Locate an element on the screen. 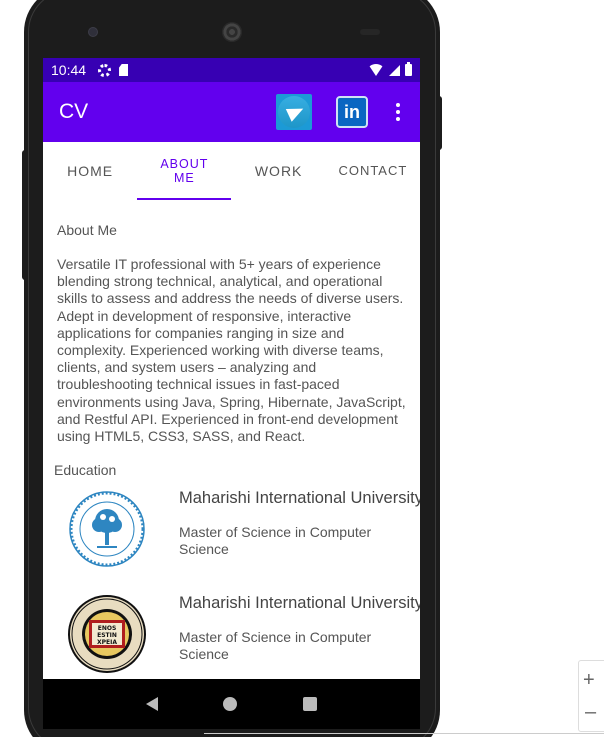  svg-text: XPEIA is located at coordinates (107, 642).